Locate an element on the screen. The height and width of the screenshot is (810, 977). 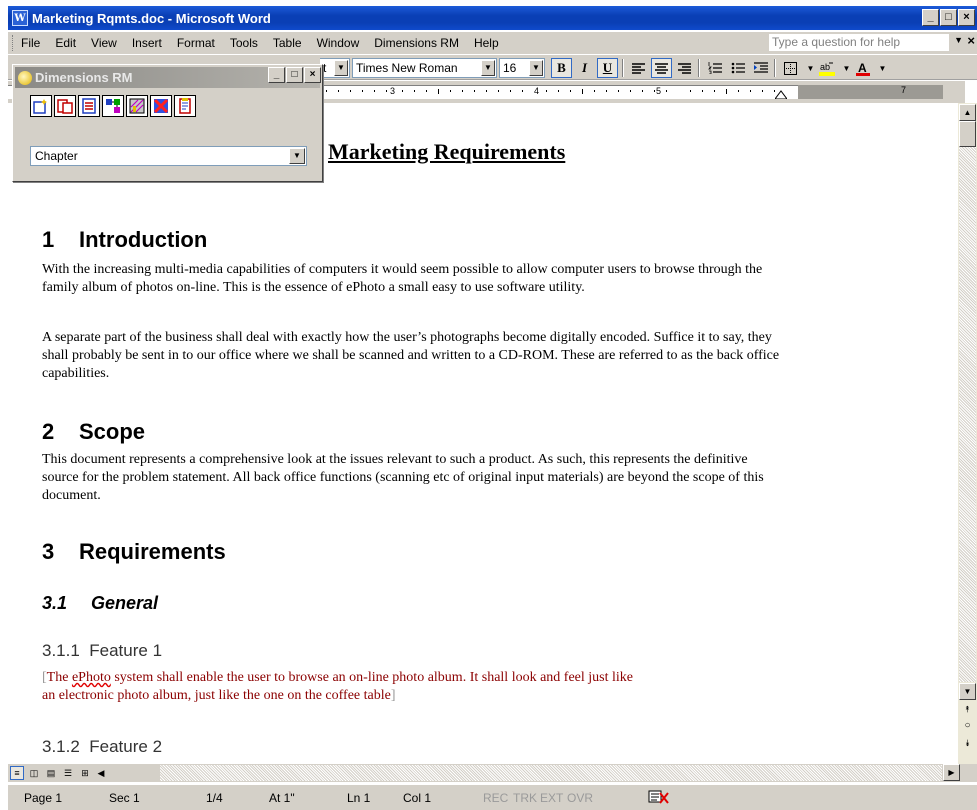
help-question-input: Type a question for help is located at coordinates (859, 42).